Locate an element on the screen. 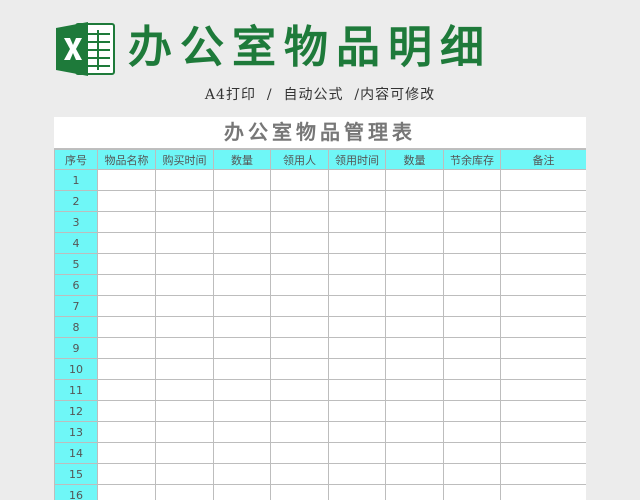 The image size is (640, 500). row-number-cell: 4 is located at coordinates (76, 243).